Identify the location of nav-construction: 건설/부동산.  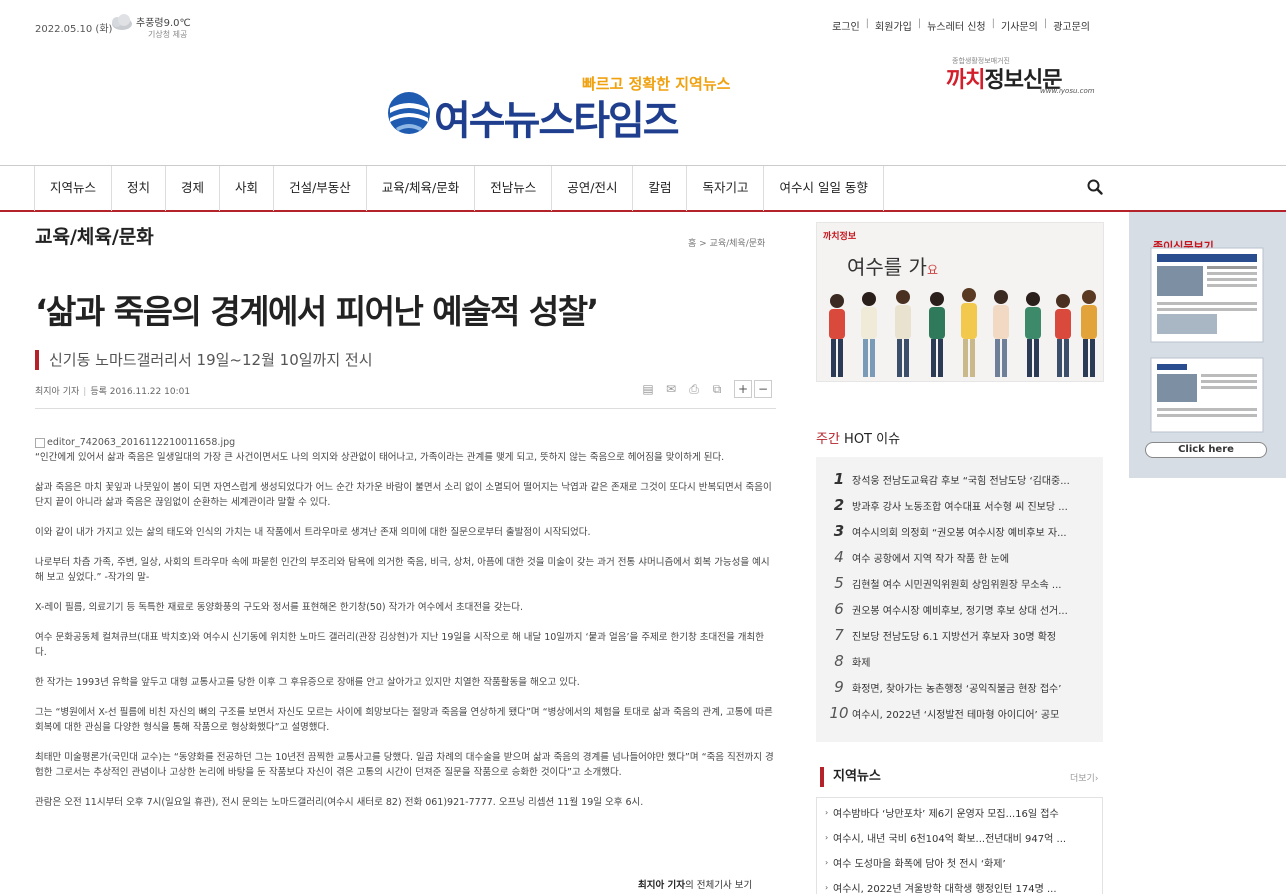
(320, 188).